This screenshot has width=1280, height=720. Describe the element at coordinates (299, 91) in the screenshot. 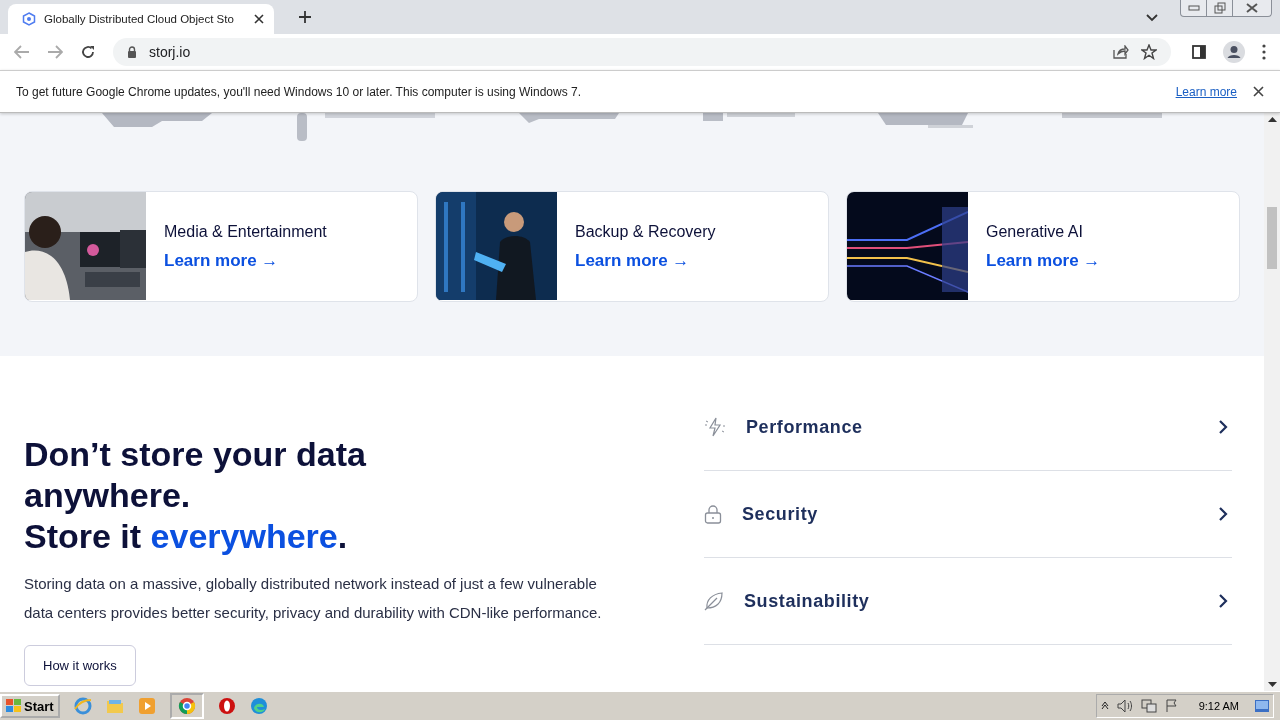

I see `infobar-message: To get future Google Chrome updates, you'll need Windows 10 or later. This computer is using Windows 7.` at that location.